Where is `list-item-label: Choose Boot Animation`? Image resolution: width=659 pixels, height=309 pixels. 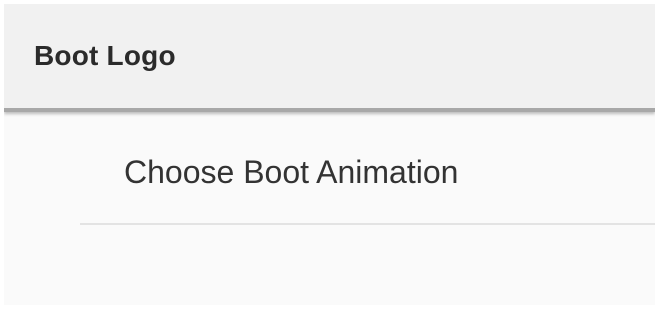 list-item-label: Choose Boot Animation is located at coordinates (291, 172).